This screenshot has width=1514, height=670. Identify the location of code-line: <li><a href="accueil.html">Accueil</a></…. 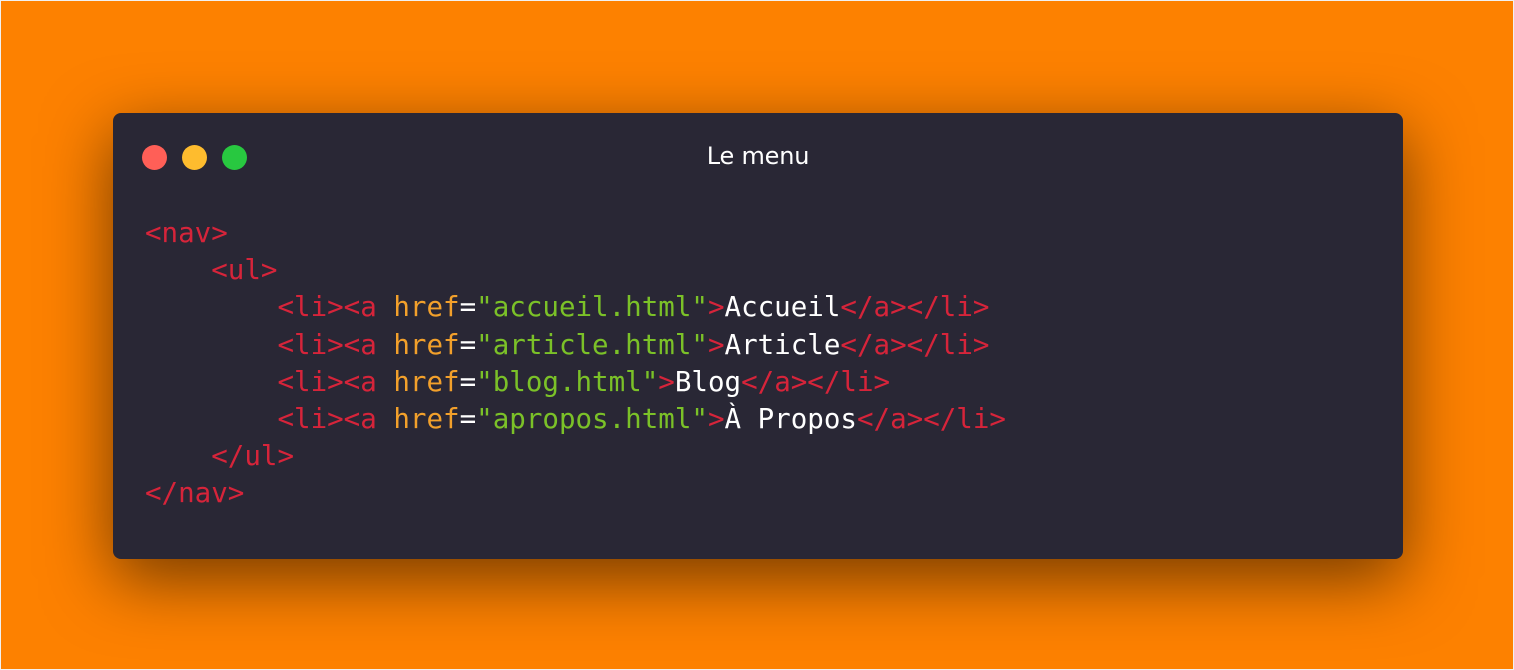
(575, 307).